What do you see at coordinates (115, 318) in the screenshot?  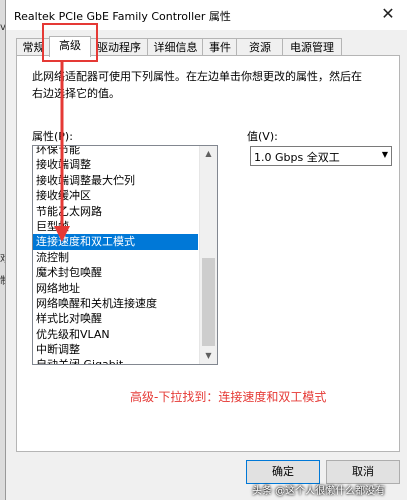 I see `property-list-item: 样式比对唤醒` at bounding box center [115, 318].